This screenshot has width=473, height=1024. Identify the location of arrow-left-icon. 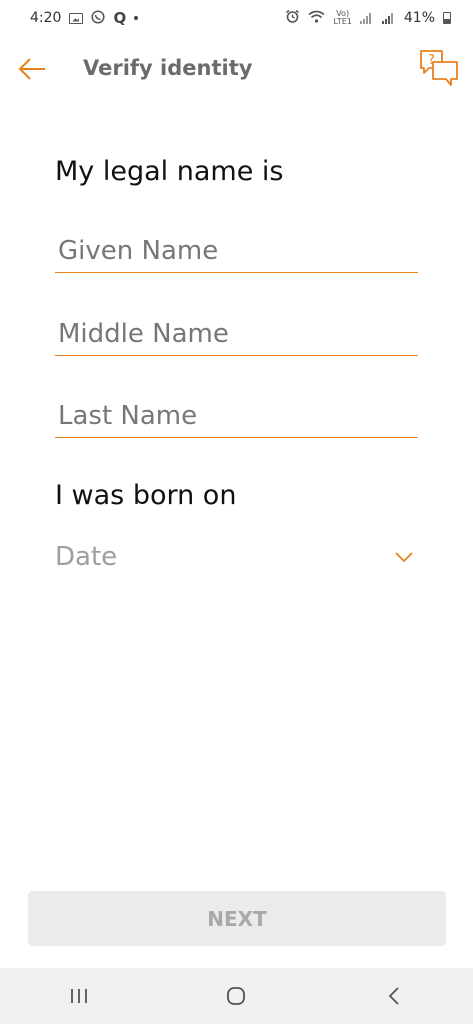
(31, 69).